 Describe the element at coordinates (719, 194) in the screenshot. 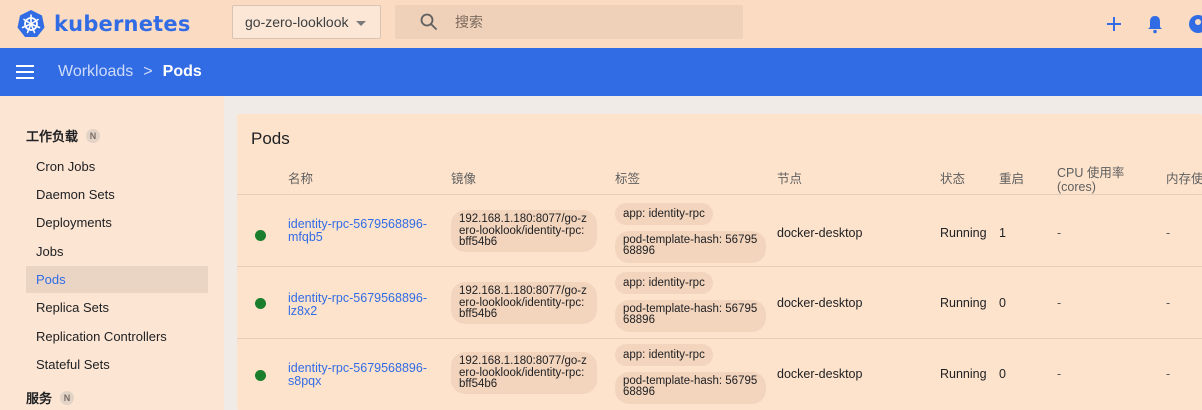

I see `header-divider` at that location.